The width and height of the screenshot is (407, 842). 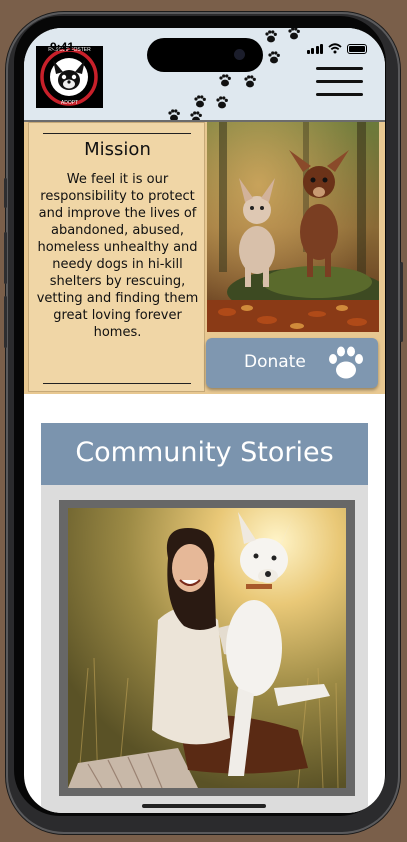 What do you see at coordinates (275, 362) in the screenshot?
I see `donate-label: Donate` at bounding box center [275, 362].